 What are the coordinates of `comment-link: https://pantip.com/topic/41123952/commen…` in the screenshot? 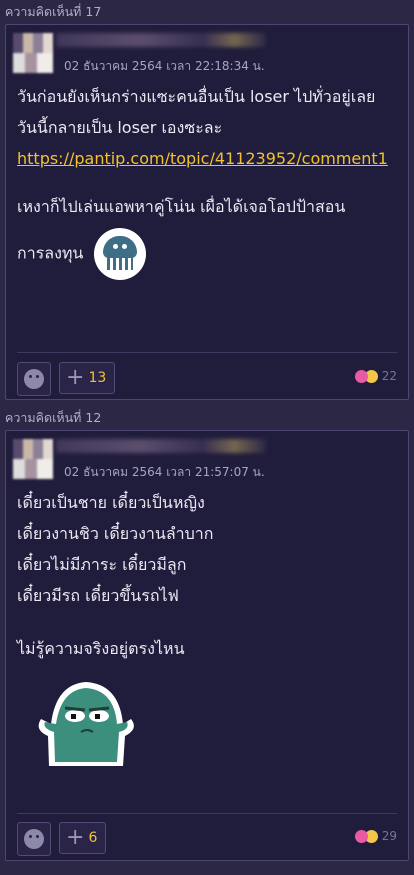 It's located at (202, 158).